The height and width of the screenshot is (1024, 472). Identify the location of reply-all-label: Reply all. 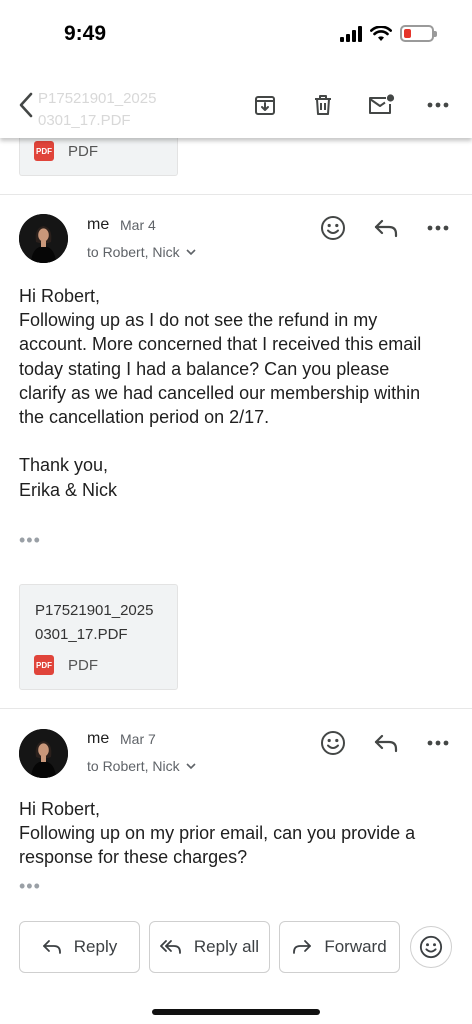
(226, 946).